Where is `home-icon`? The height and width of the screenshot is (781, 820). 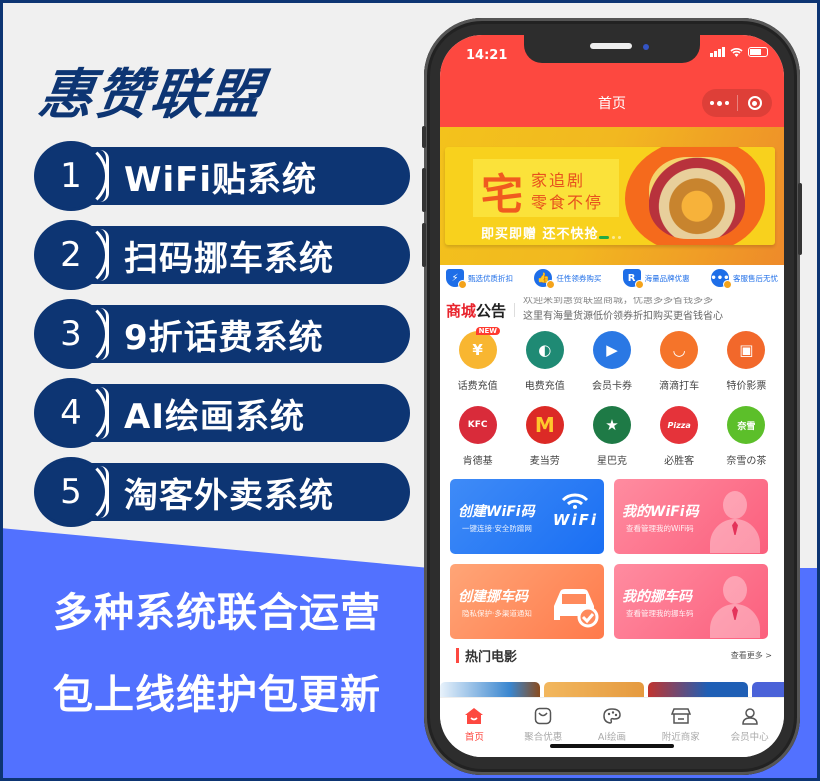 home-icon is located at coordinates (474, 716).